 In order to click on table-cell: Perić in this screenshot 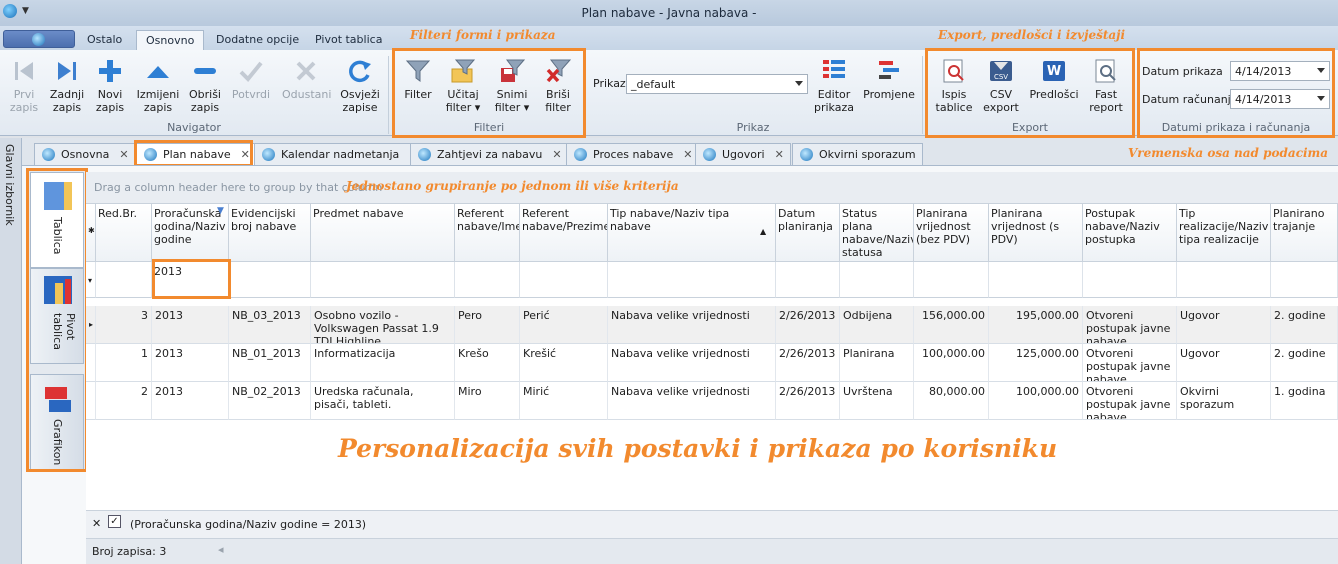, I will do `click(564, 325)`.